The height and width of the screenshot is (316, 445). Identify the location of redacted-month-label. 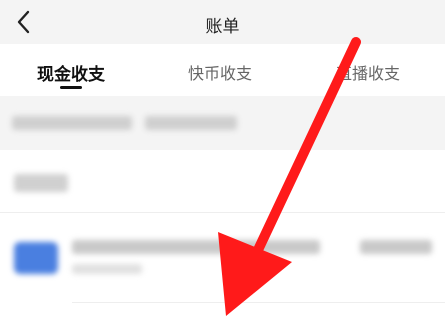
(41, 183).